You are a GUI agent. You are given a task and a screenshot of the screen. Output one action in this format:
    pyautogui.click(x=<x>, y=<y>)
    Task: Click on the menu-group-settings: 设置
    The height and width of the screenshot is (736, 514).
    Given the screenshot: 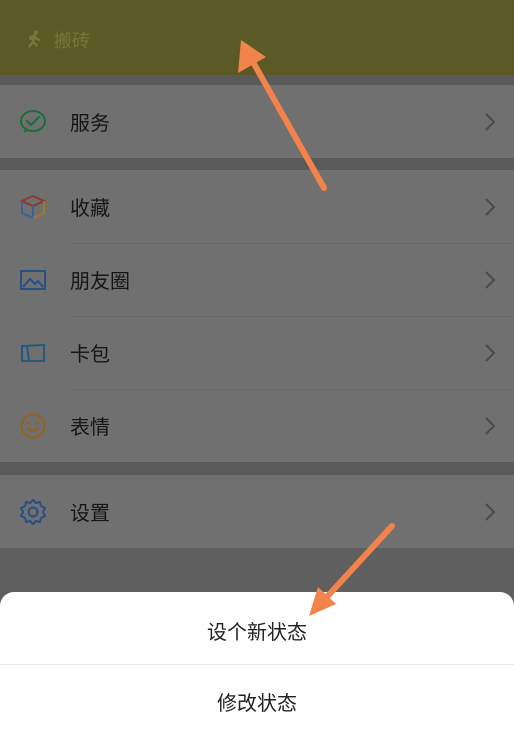 What is the action you would take?
    pyautogui.click(x=257, y=511)
    